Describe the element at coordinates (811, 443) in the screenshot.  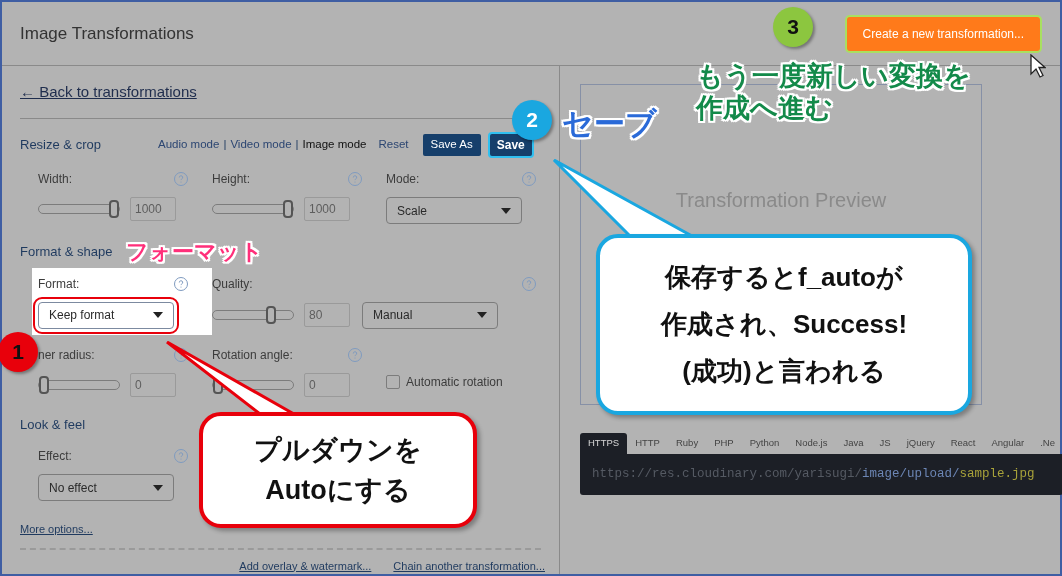
I see `code-language-tab: Node.js` at that location.